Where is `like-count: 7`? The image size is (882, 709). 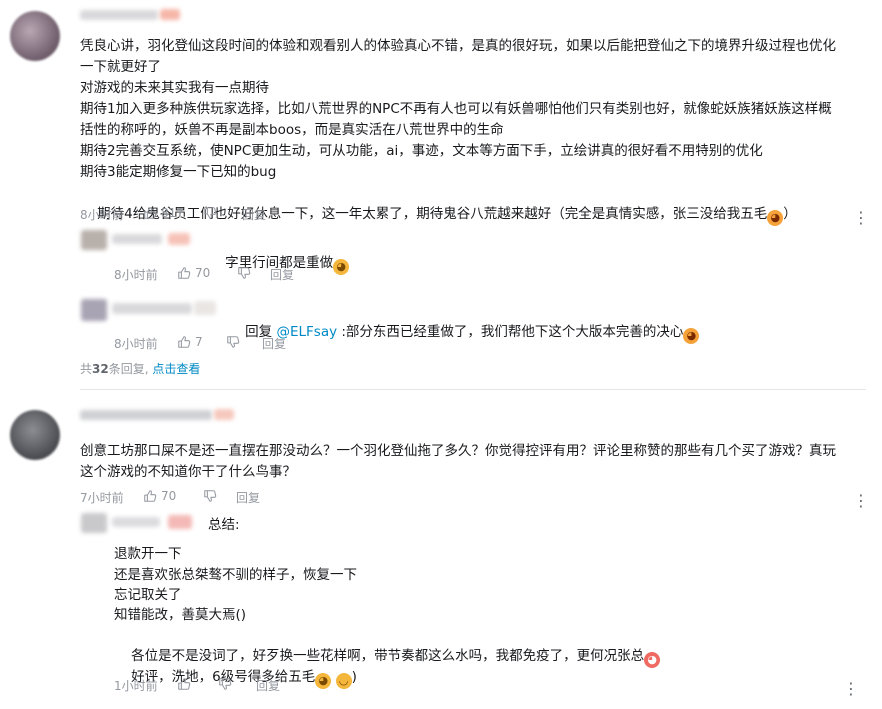
like-count: 7 is located at coordinates (199, 342).